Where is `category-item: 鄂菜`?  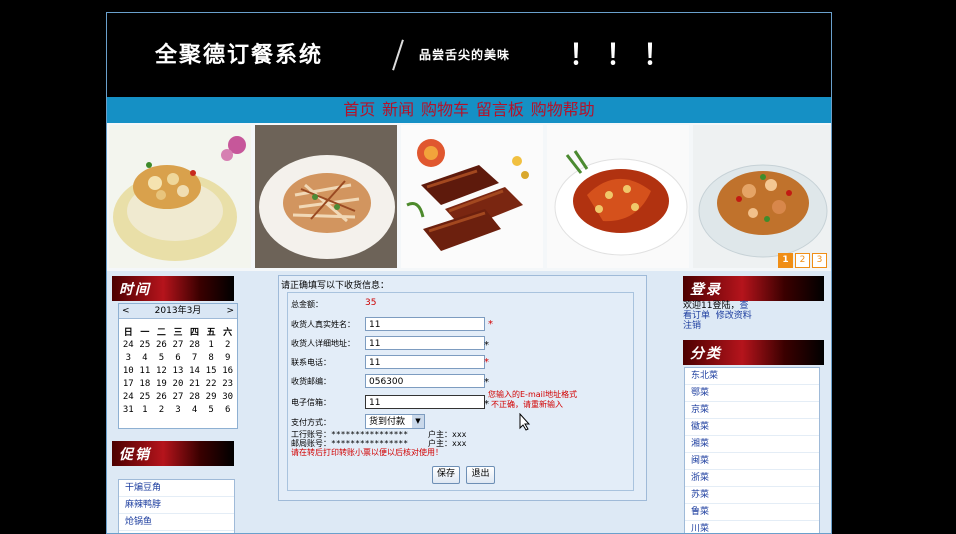 category-item: 鄂菜 is located at coordinates (752, 393).